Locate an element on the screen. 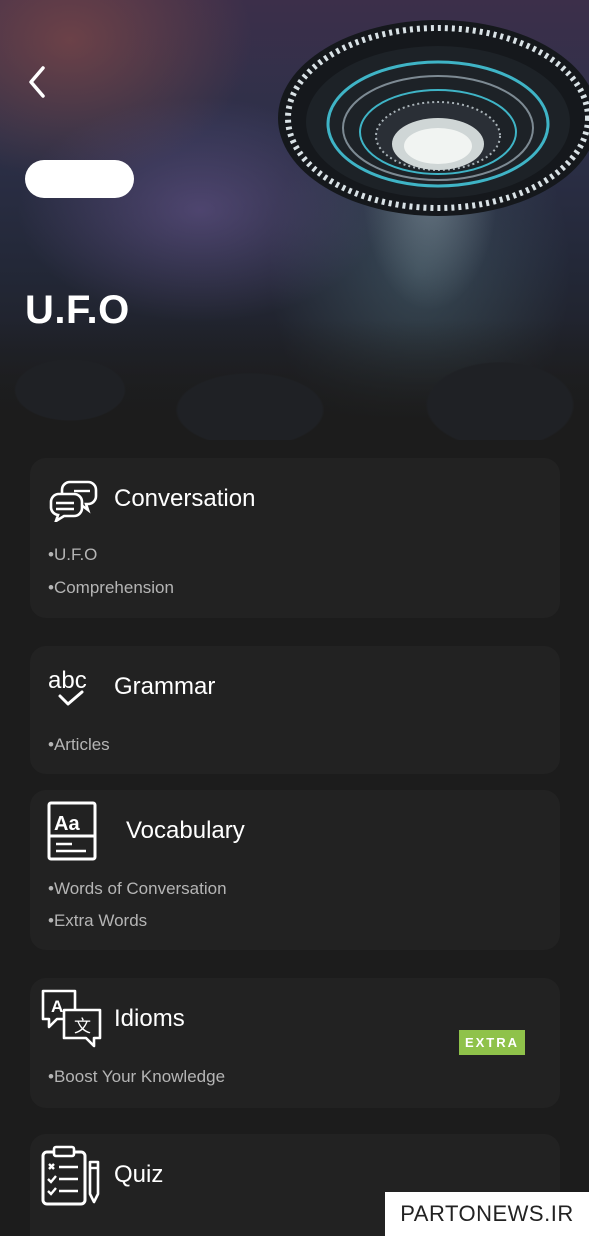 Image resolution: width=589 pixels, height=1236 pixels. dictionary-icon: Aa is located at coordinates (72, 831).